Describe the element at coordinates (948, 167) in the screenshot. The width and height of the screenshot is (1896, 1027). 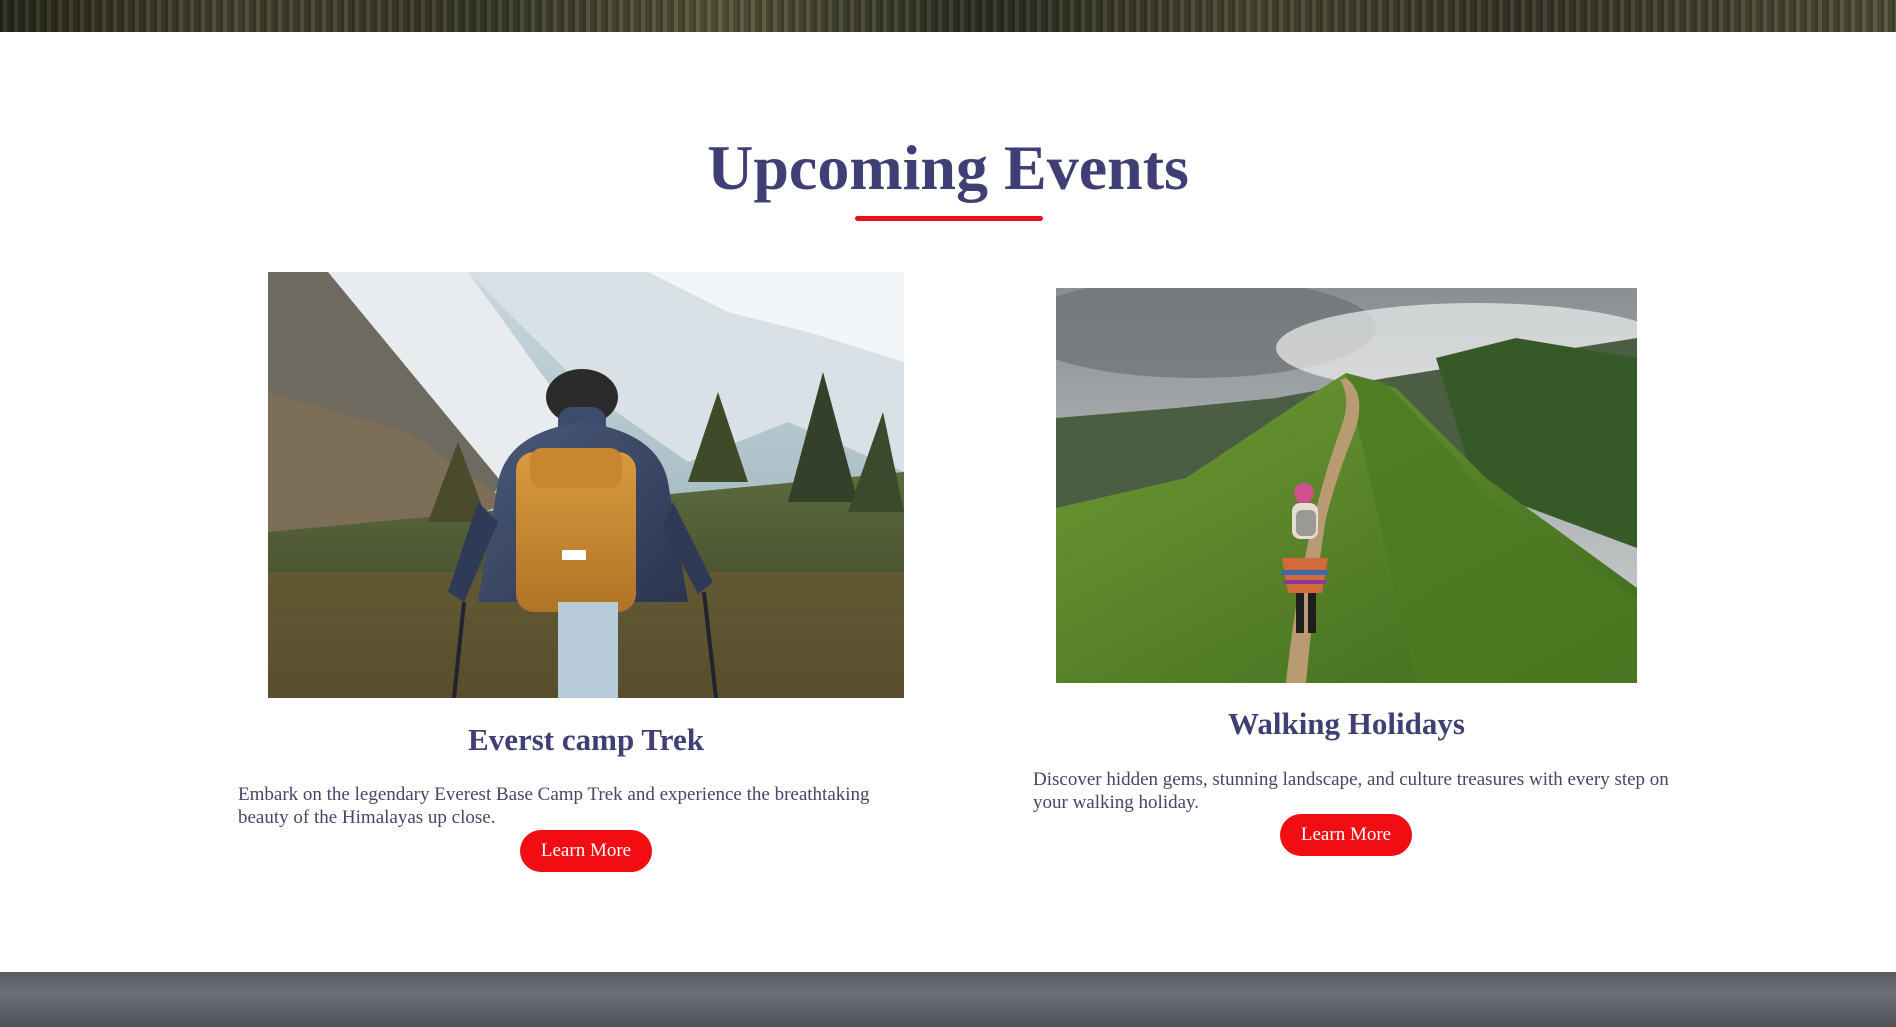
I see `section-title: Upcoming Events` at that location.